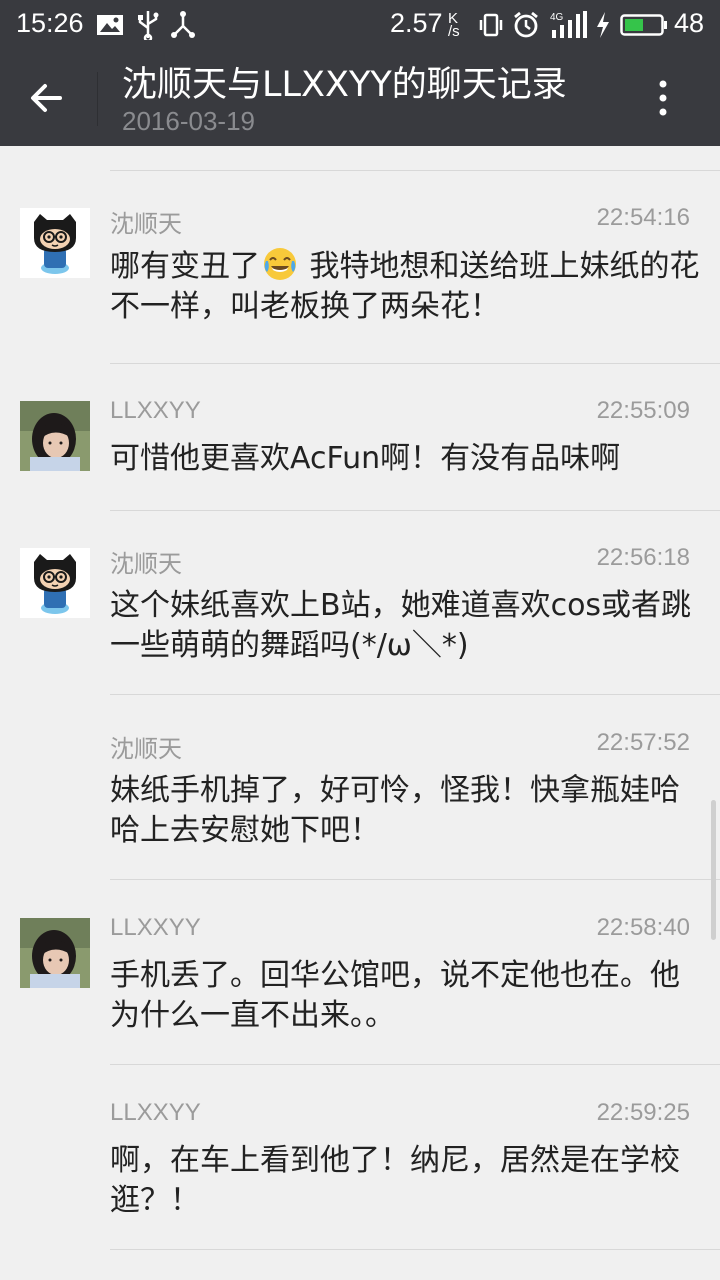  I want to click on more-options-icon, so click(663, 98).